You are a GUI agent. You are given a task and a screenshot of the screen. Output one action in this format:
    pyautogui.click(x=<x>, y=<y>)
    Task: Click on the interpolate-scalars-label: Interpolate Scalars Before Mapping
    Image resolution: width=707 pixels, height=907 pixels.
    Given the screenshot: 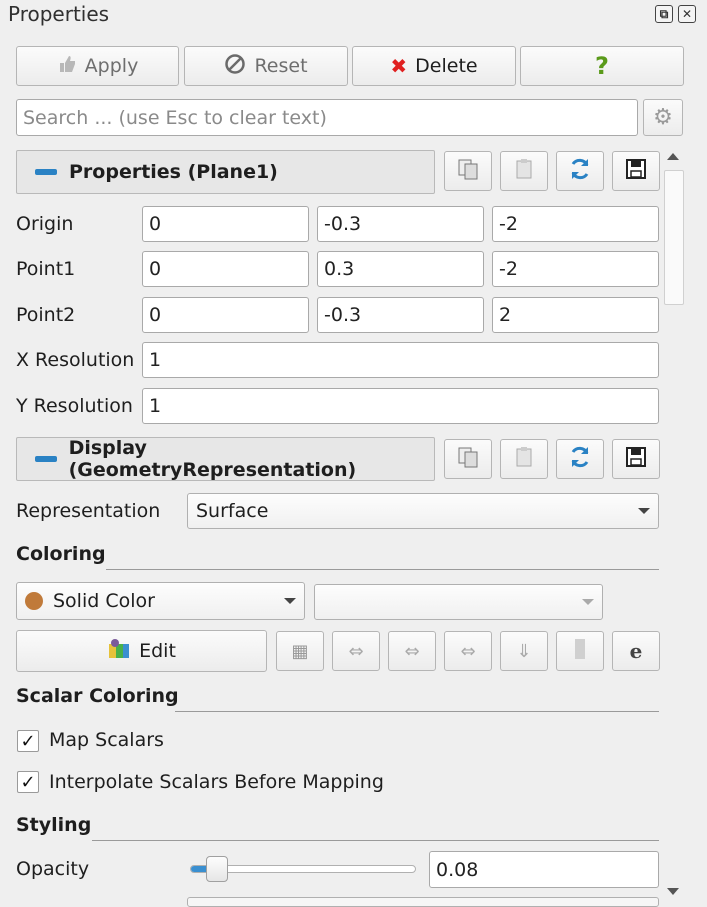 What is the action you would take?
    pyautogui.click(x=216, y=782)
    